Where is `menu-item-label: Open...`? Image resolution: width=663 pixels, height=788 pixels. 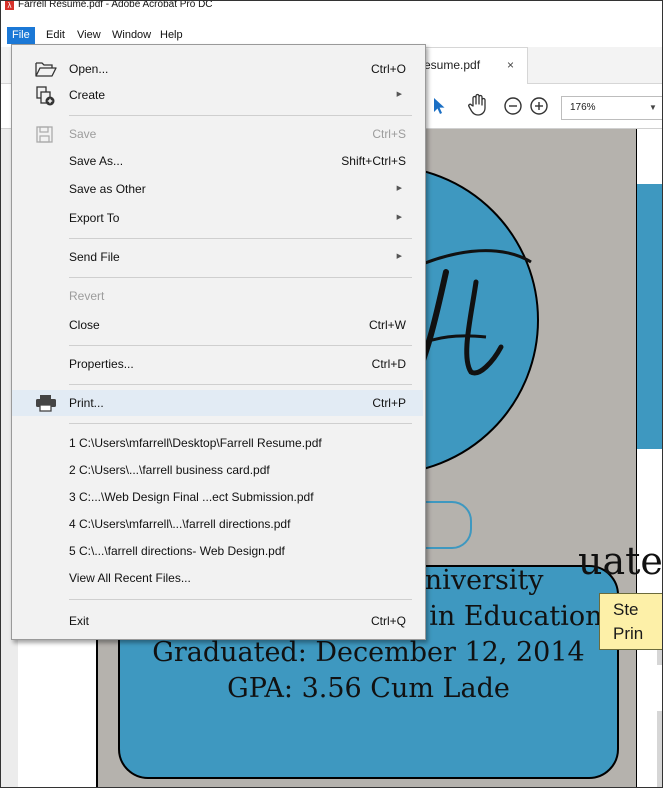
menu-item-label: Open... is located at coordinates (89, 69).